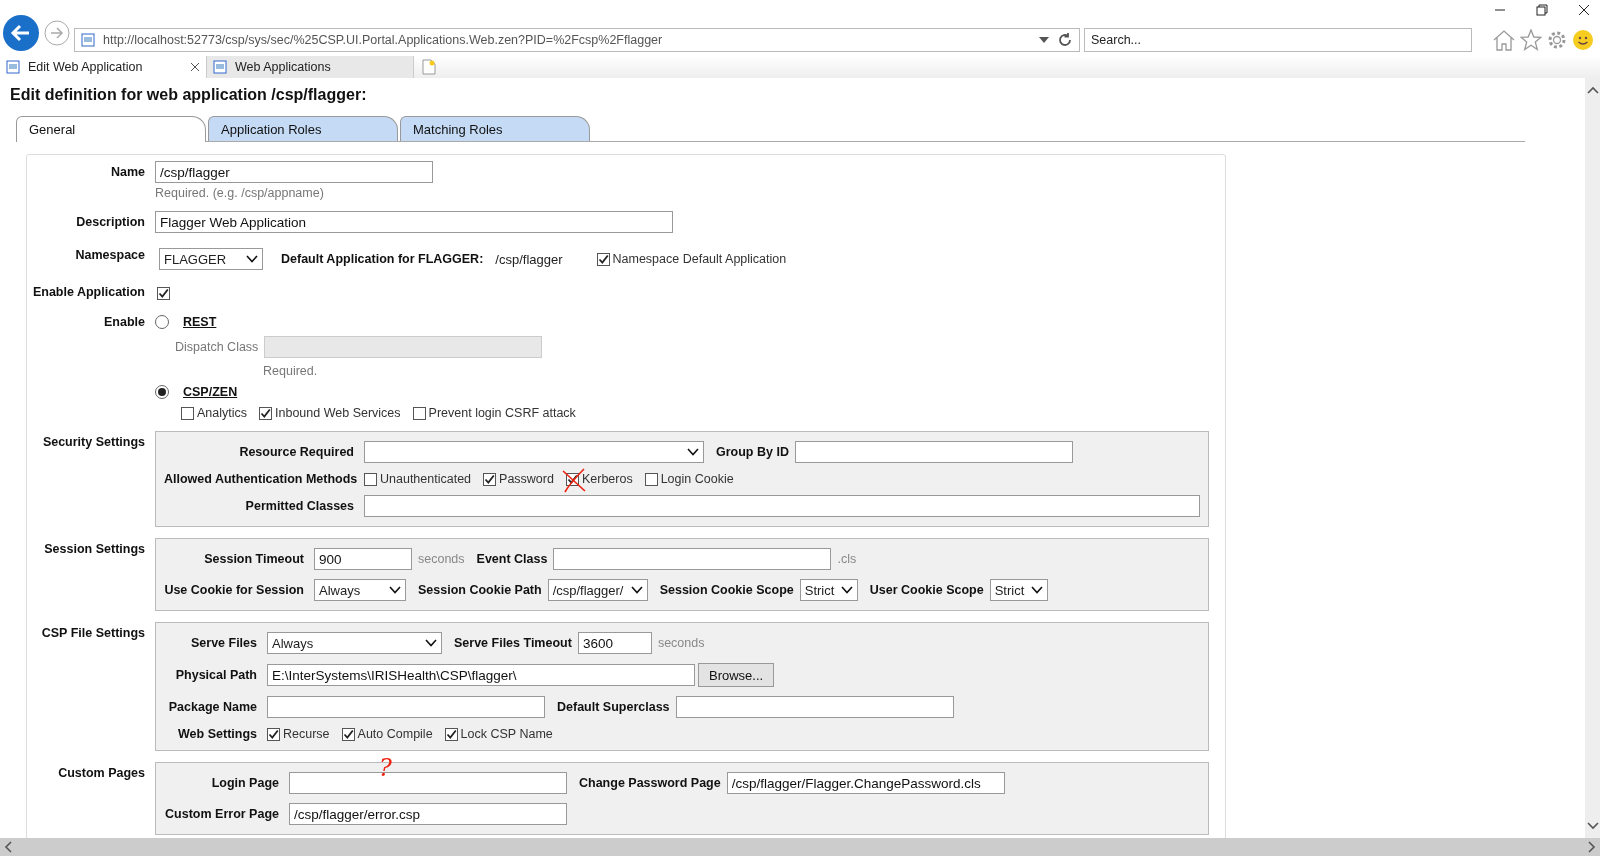  I want to click on dropdown: /csp/flagger/, so click(597, 590).